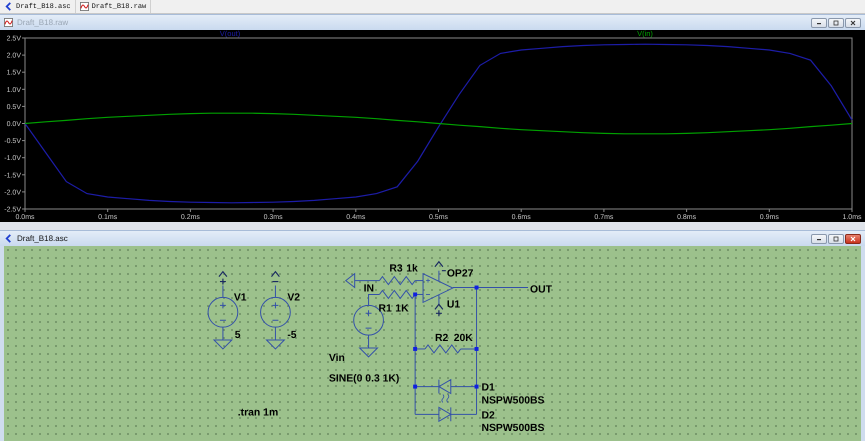 The height and width of the screenshot is (441, 865). I want to click on component-label: OP27, so click(460, 274).